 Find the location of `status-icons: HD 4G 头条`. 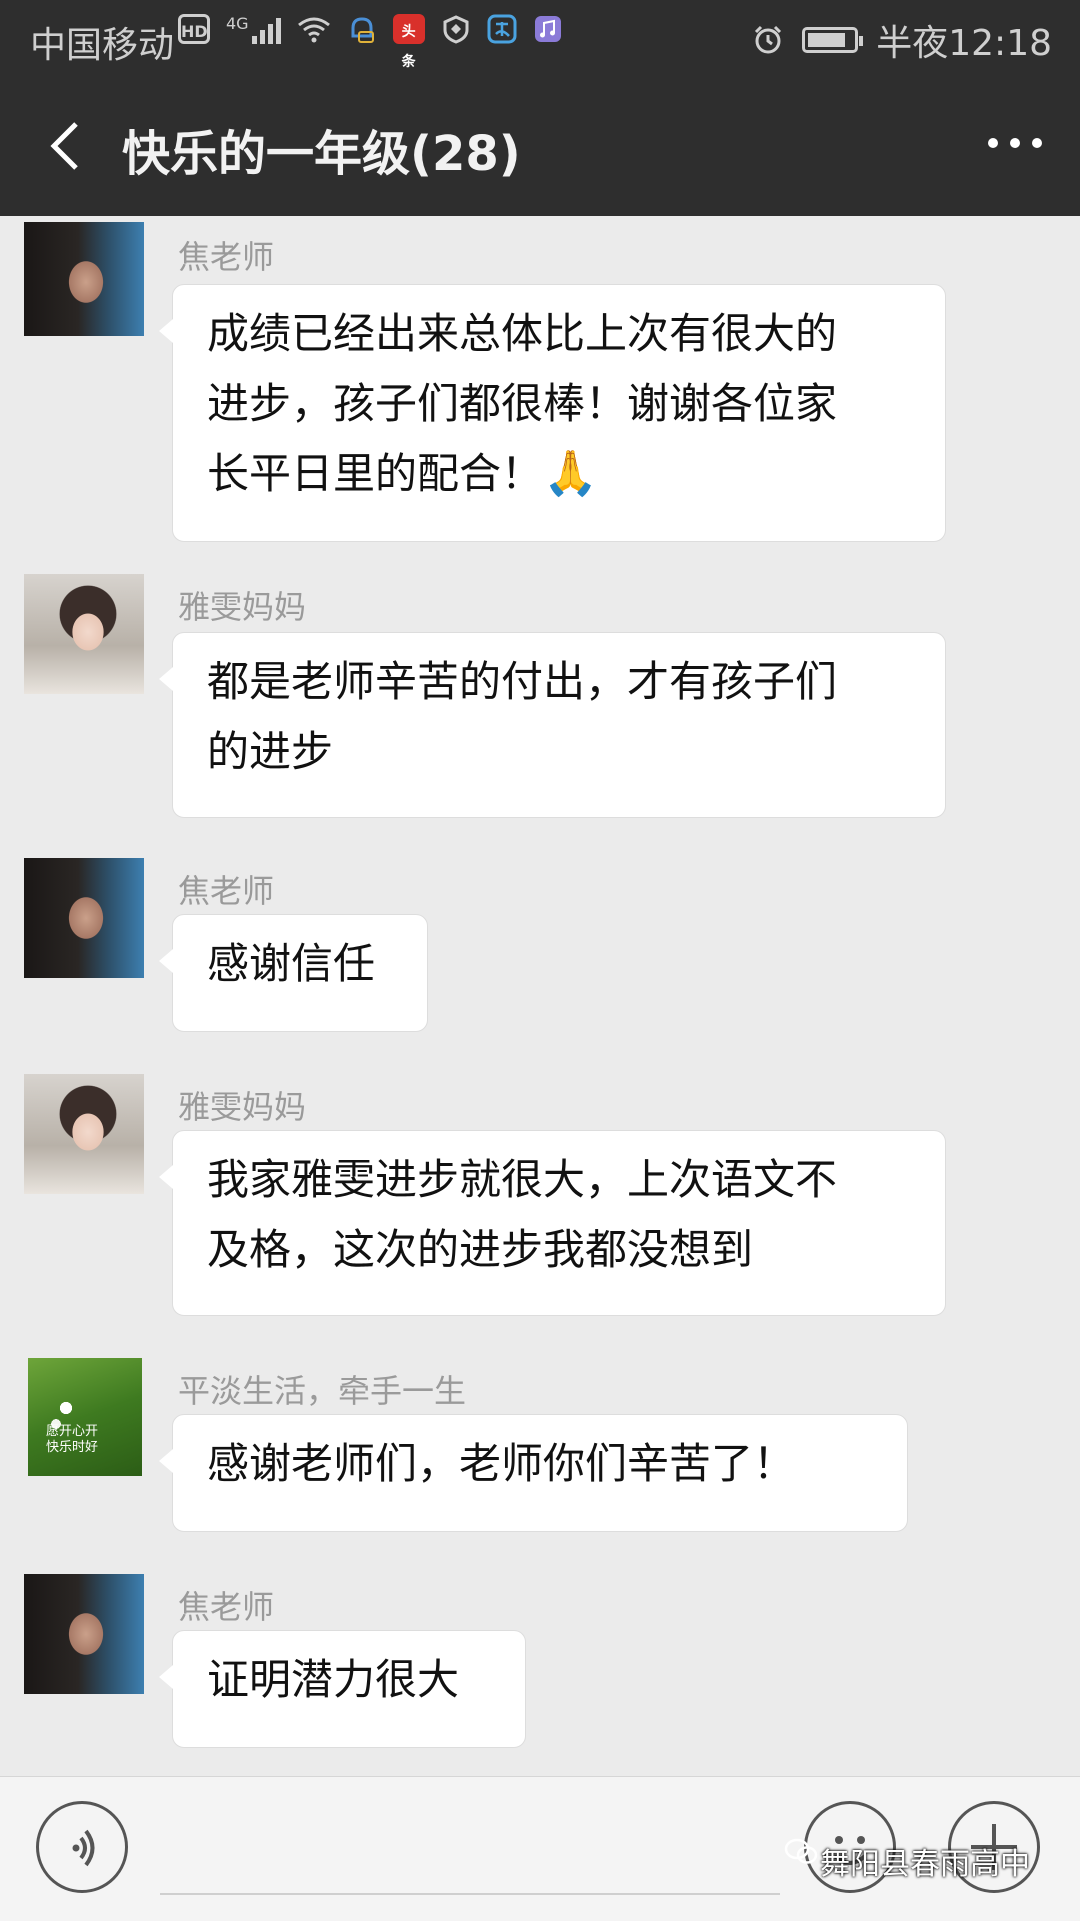

status-icons: HD 4G 头条 is located at coordinates (370, 42).